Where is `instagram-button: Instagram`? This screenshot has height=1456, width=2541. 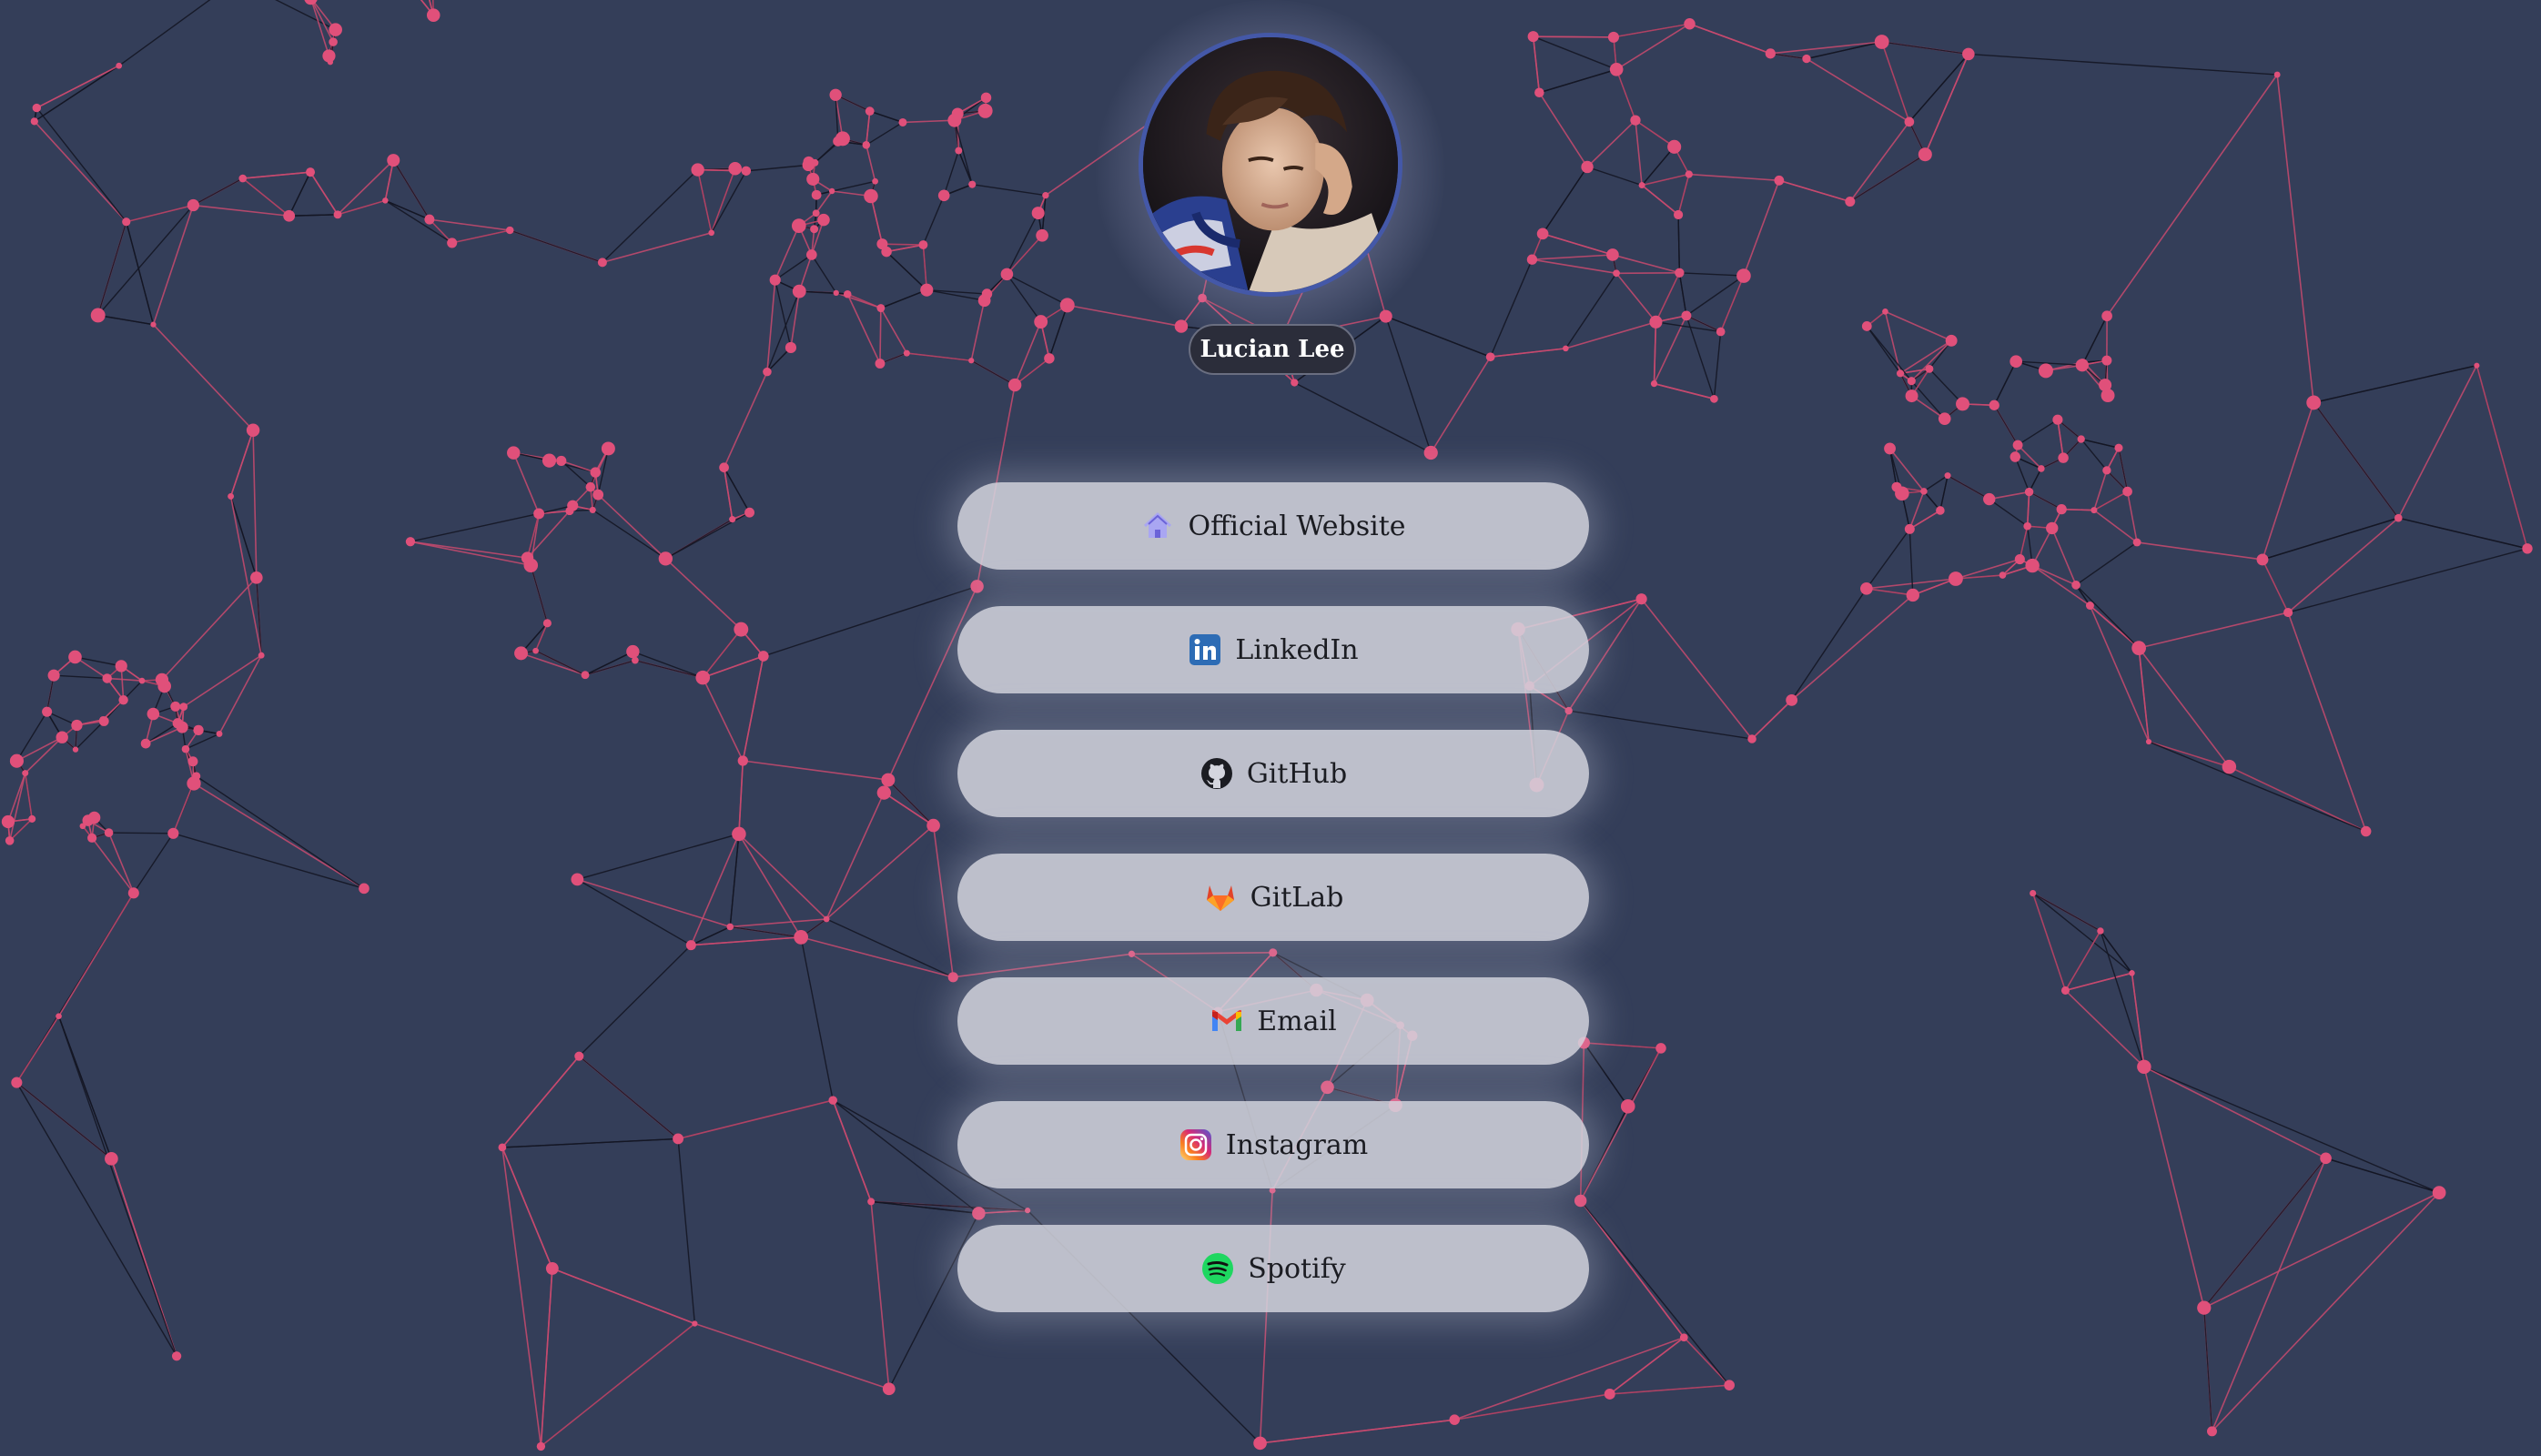 instagram-button: Instagram is located at coordinates (1273, 1145).